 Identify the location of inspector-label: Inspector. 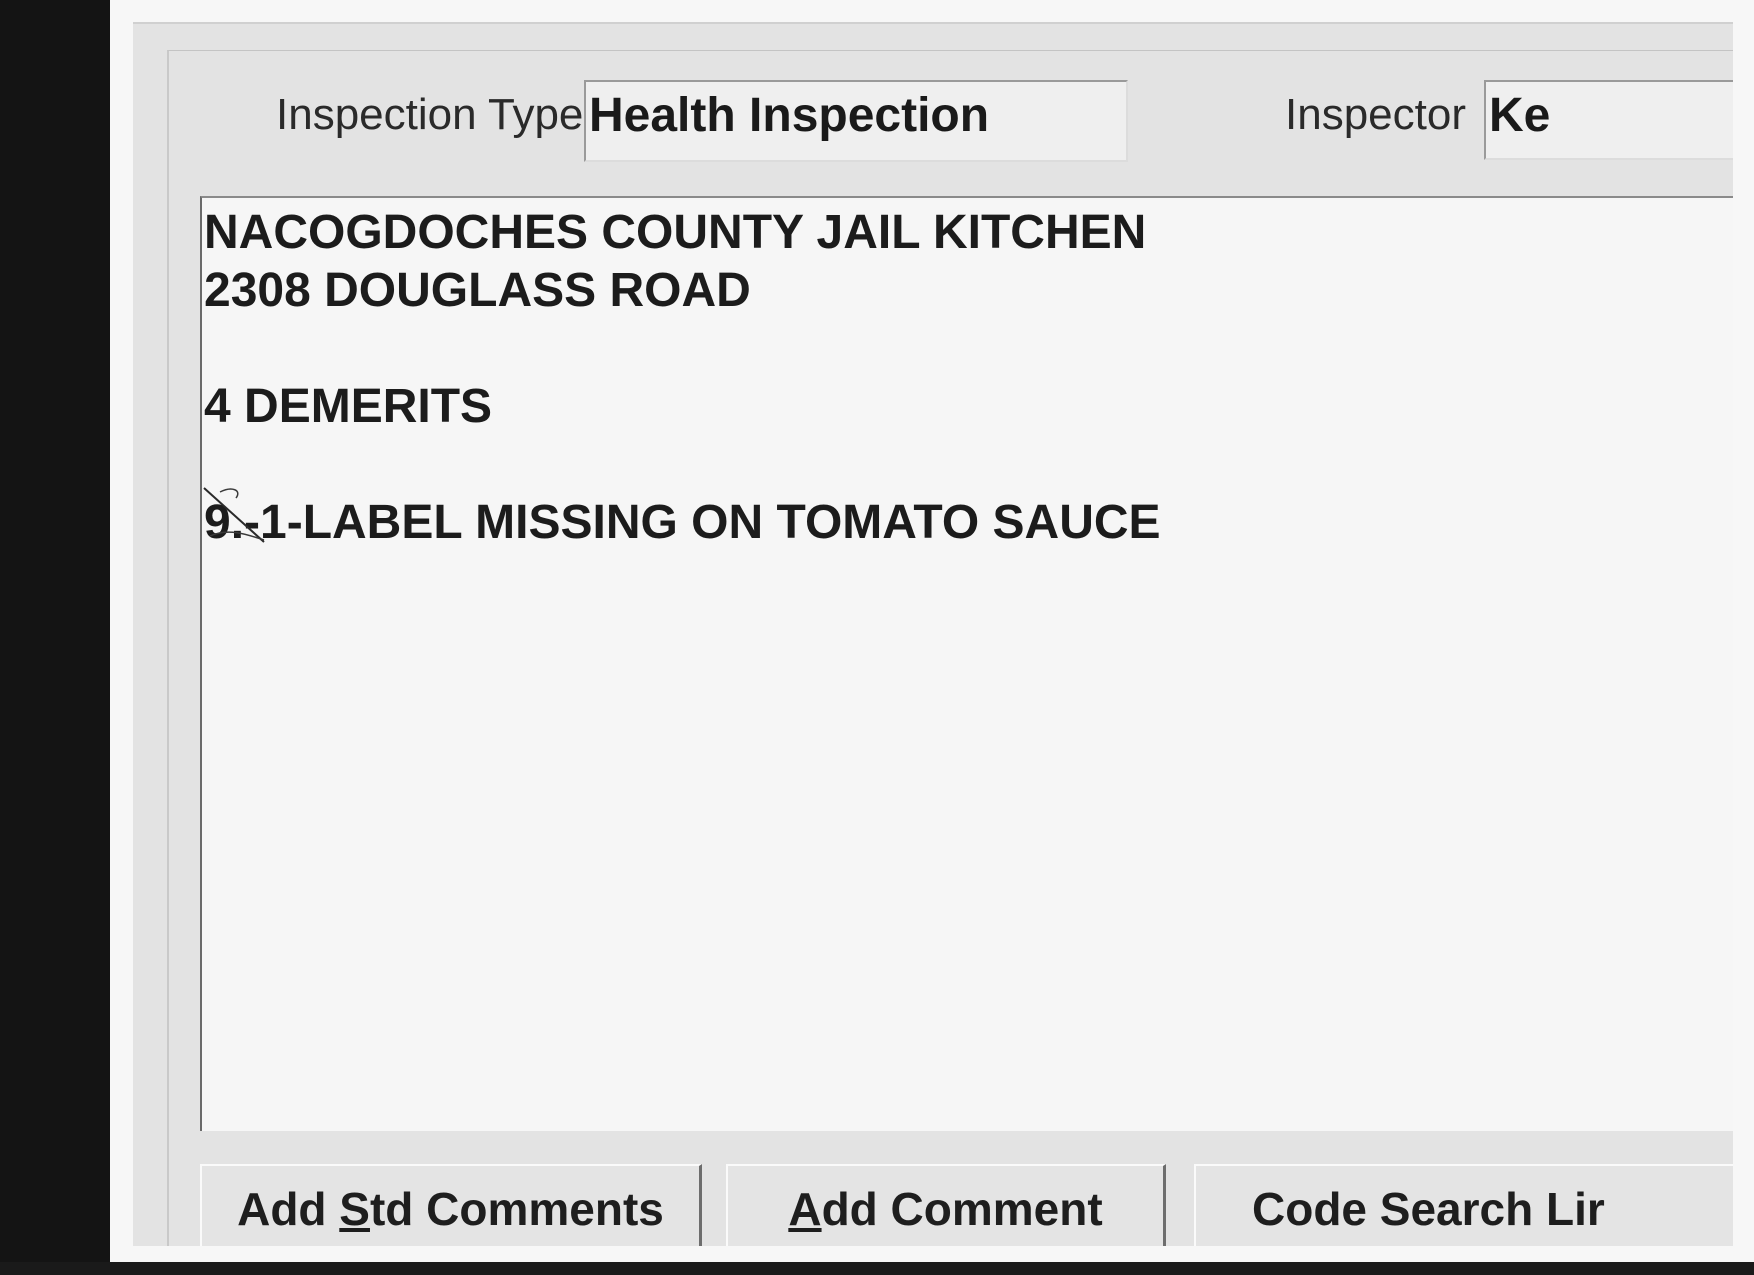
(1375, 114).